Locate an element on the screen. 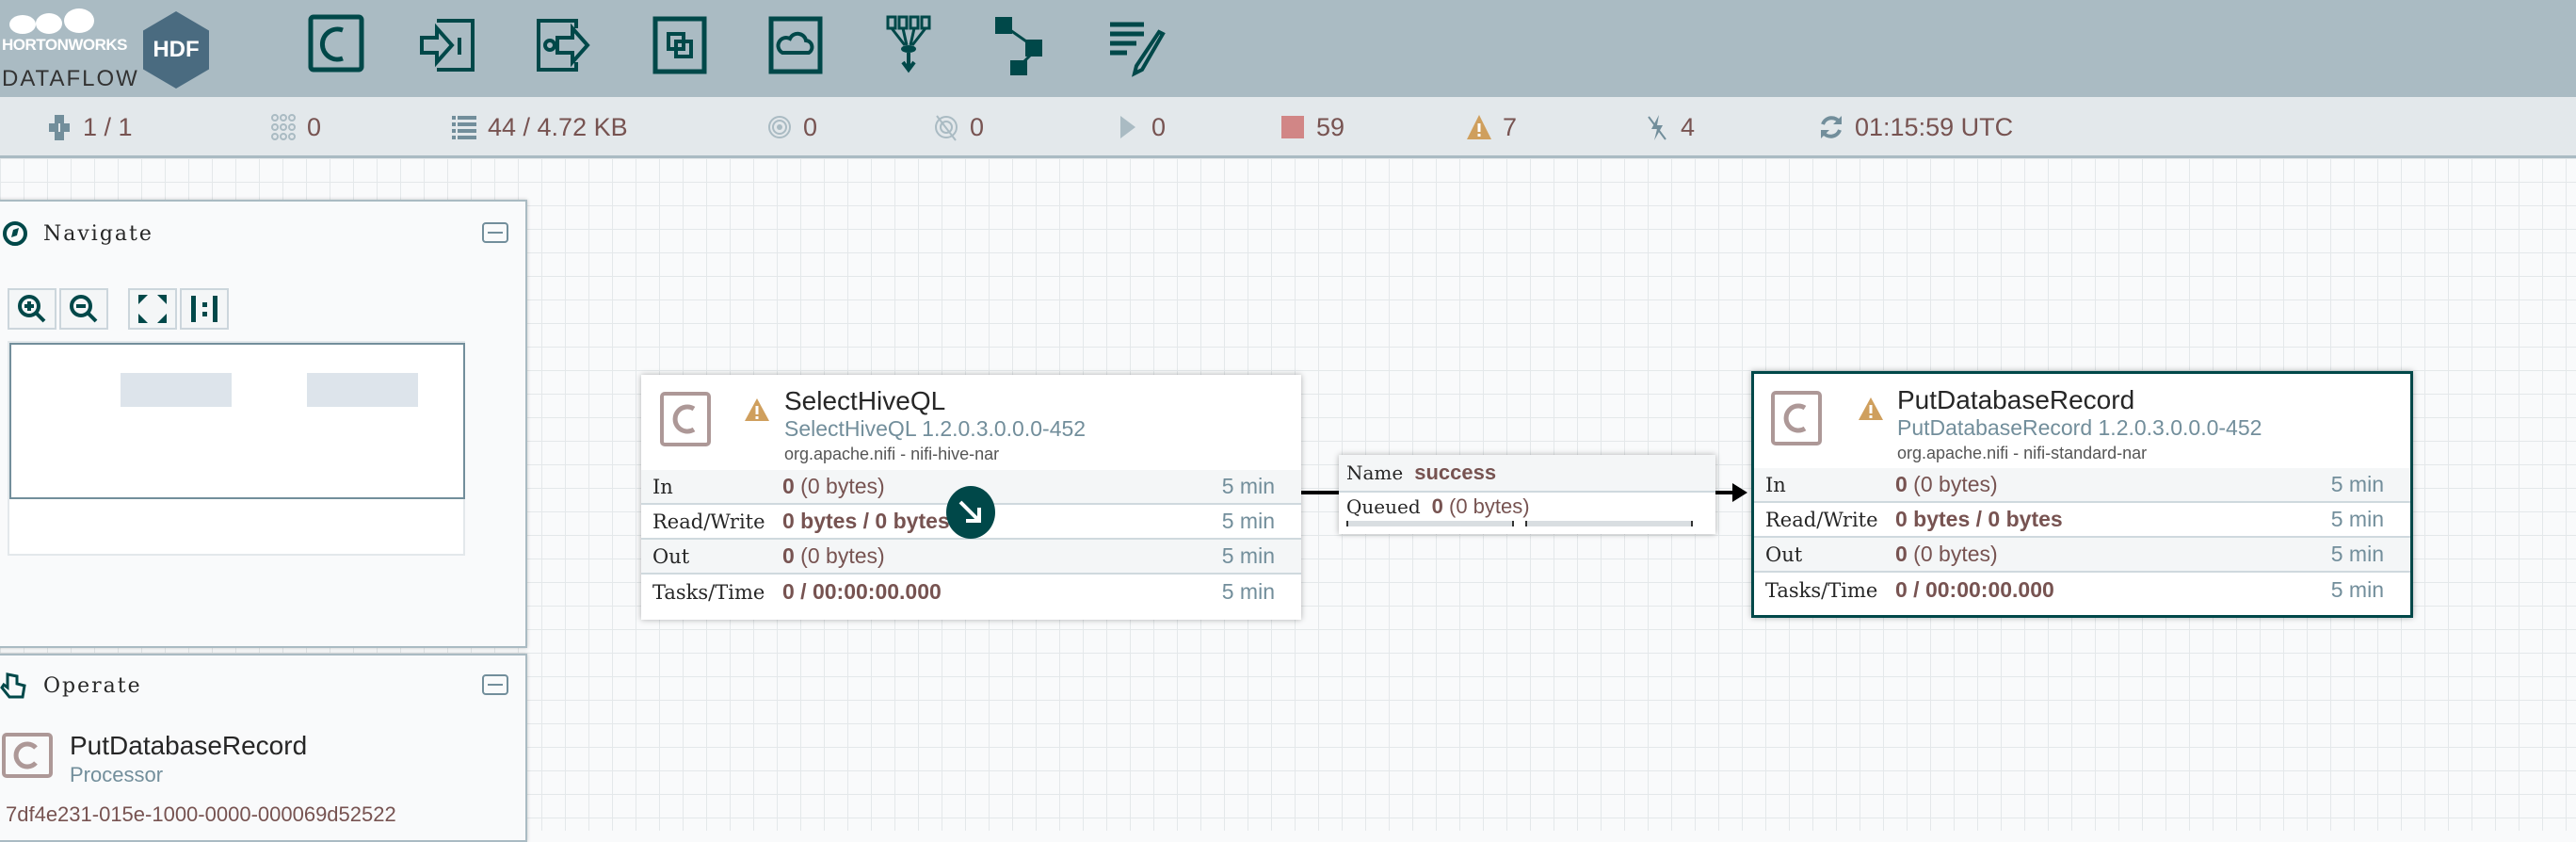 This screenshot has height=842, width=2576. fit-button is located at coordinates (152, 309).